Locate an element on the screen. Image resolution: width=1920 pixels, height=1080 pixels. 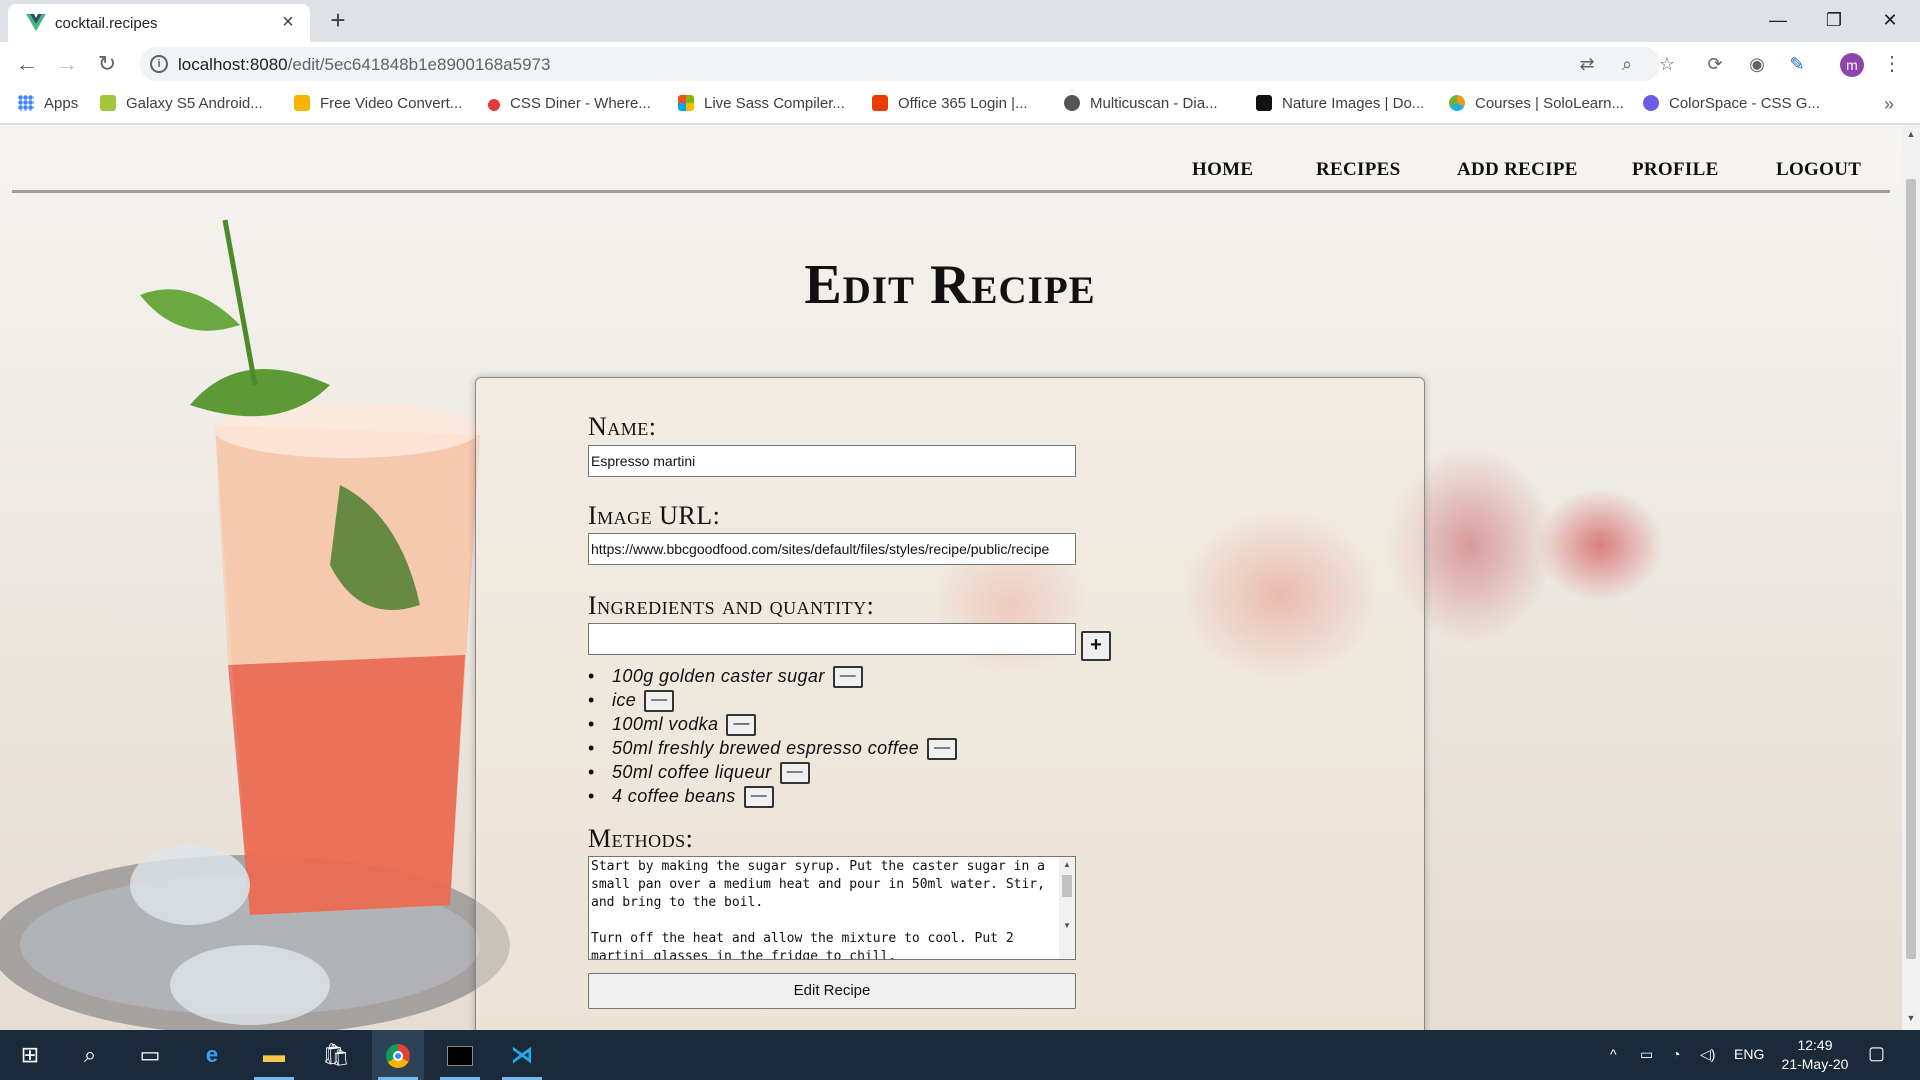
vue-logo-icon is located at coordinates (36, 22).